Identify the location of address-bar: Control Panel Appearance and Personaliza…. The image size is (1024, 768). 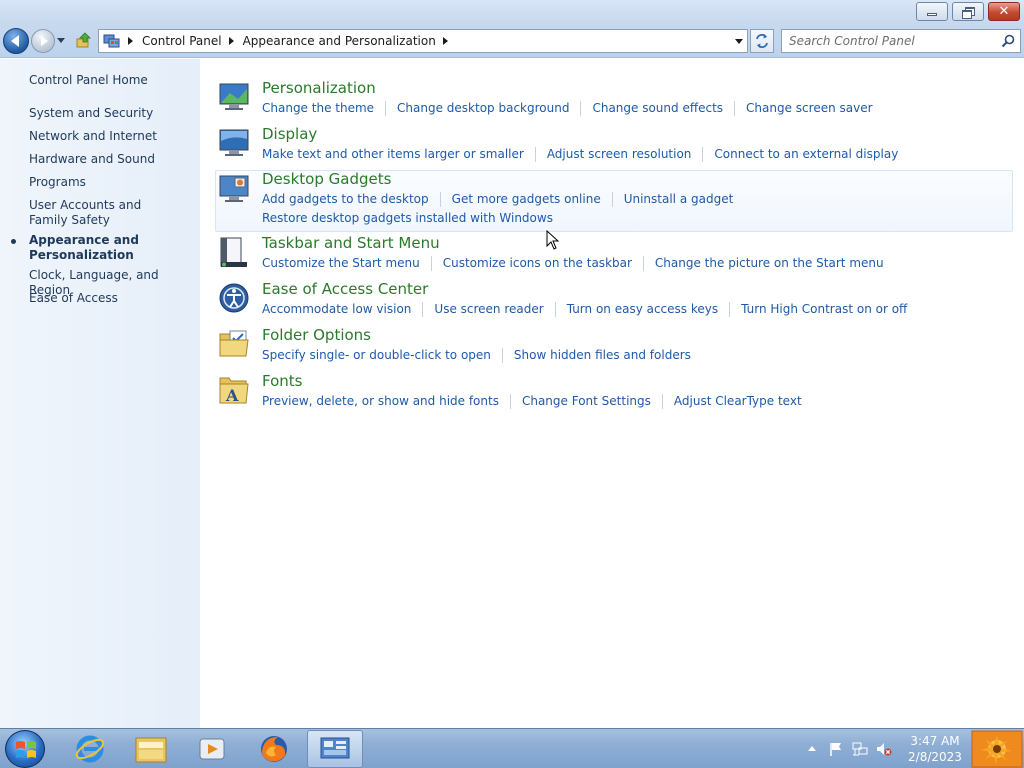
(423, 41).